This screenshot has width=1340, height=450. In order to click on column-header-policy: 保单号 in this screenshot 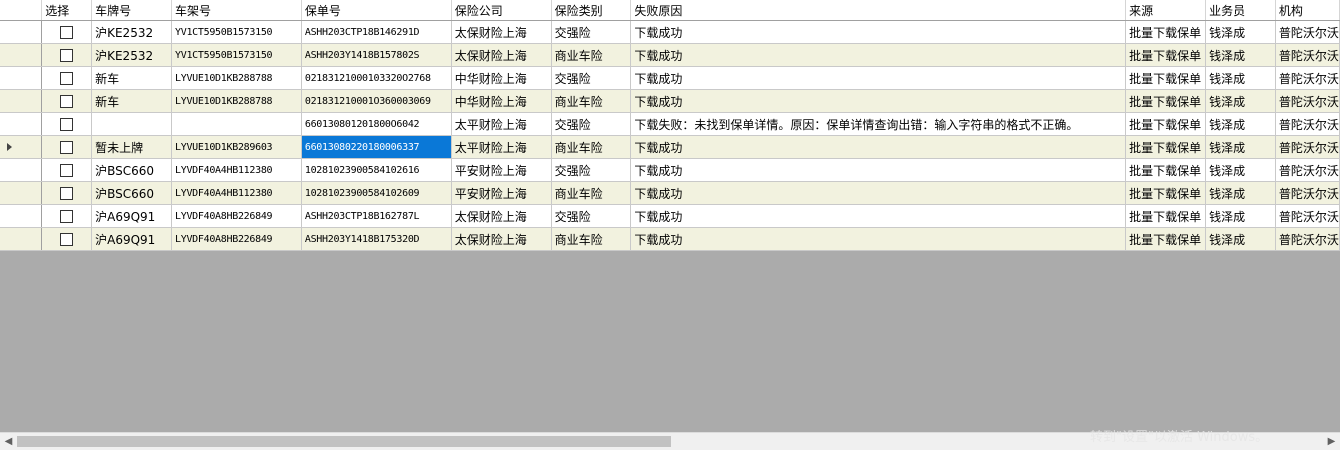, I will do `click(376, 10)`.